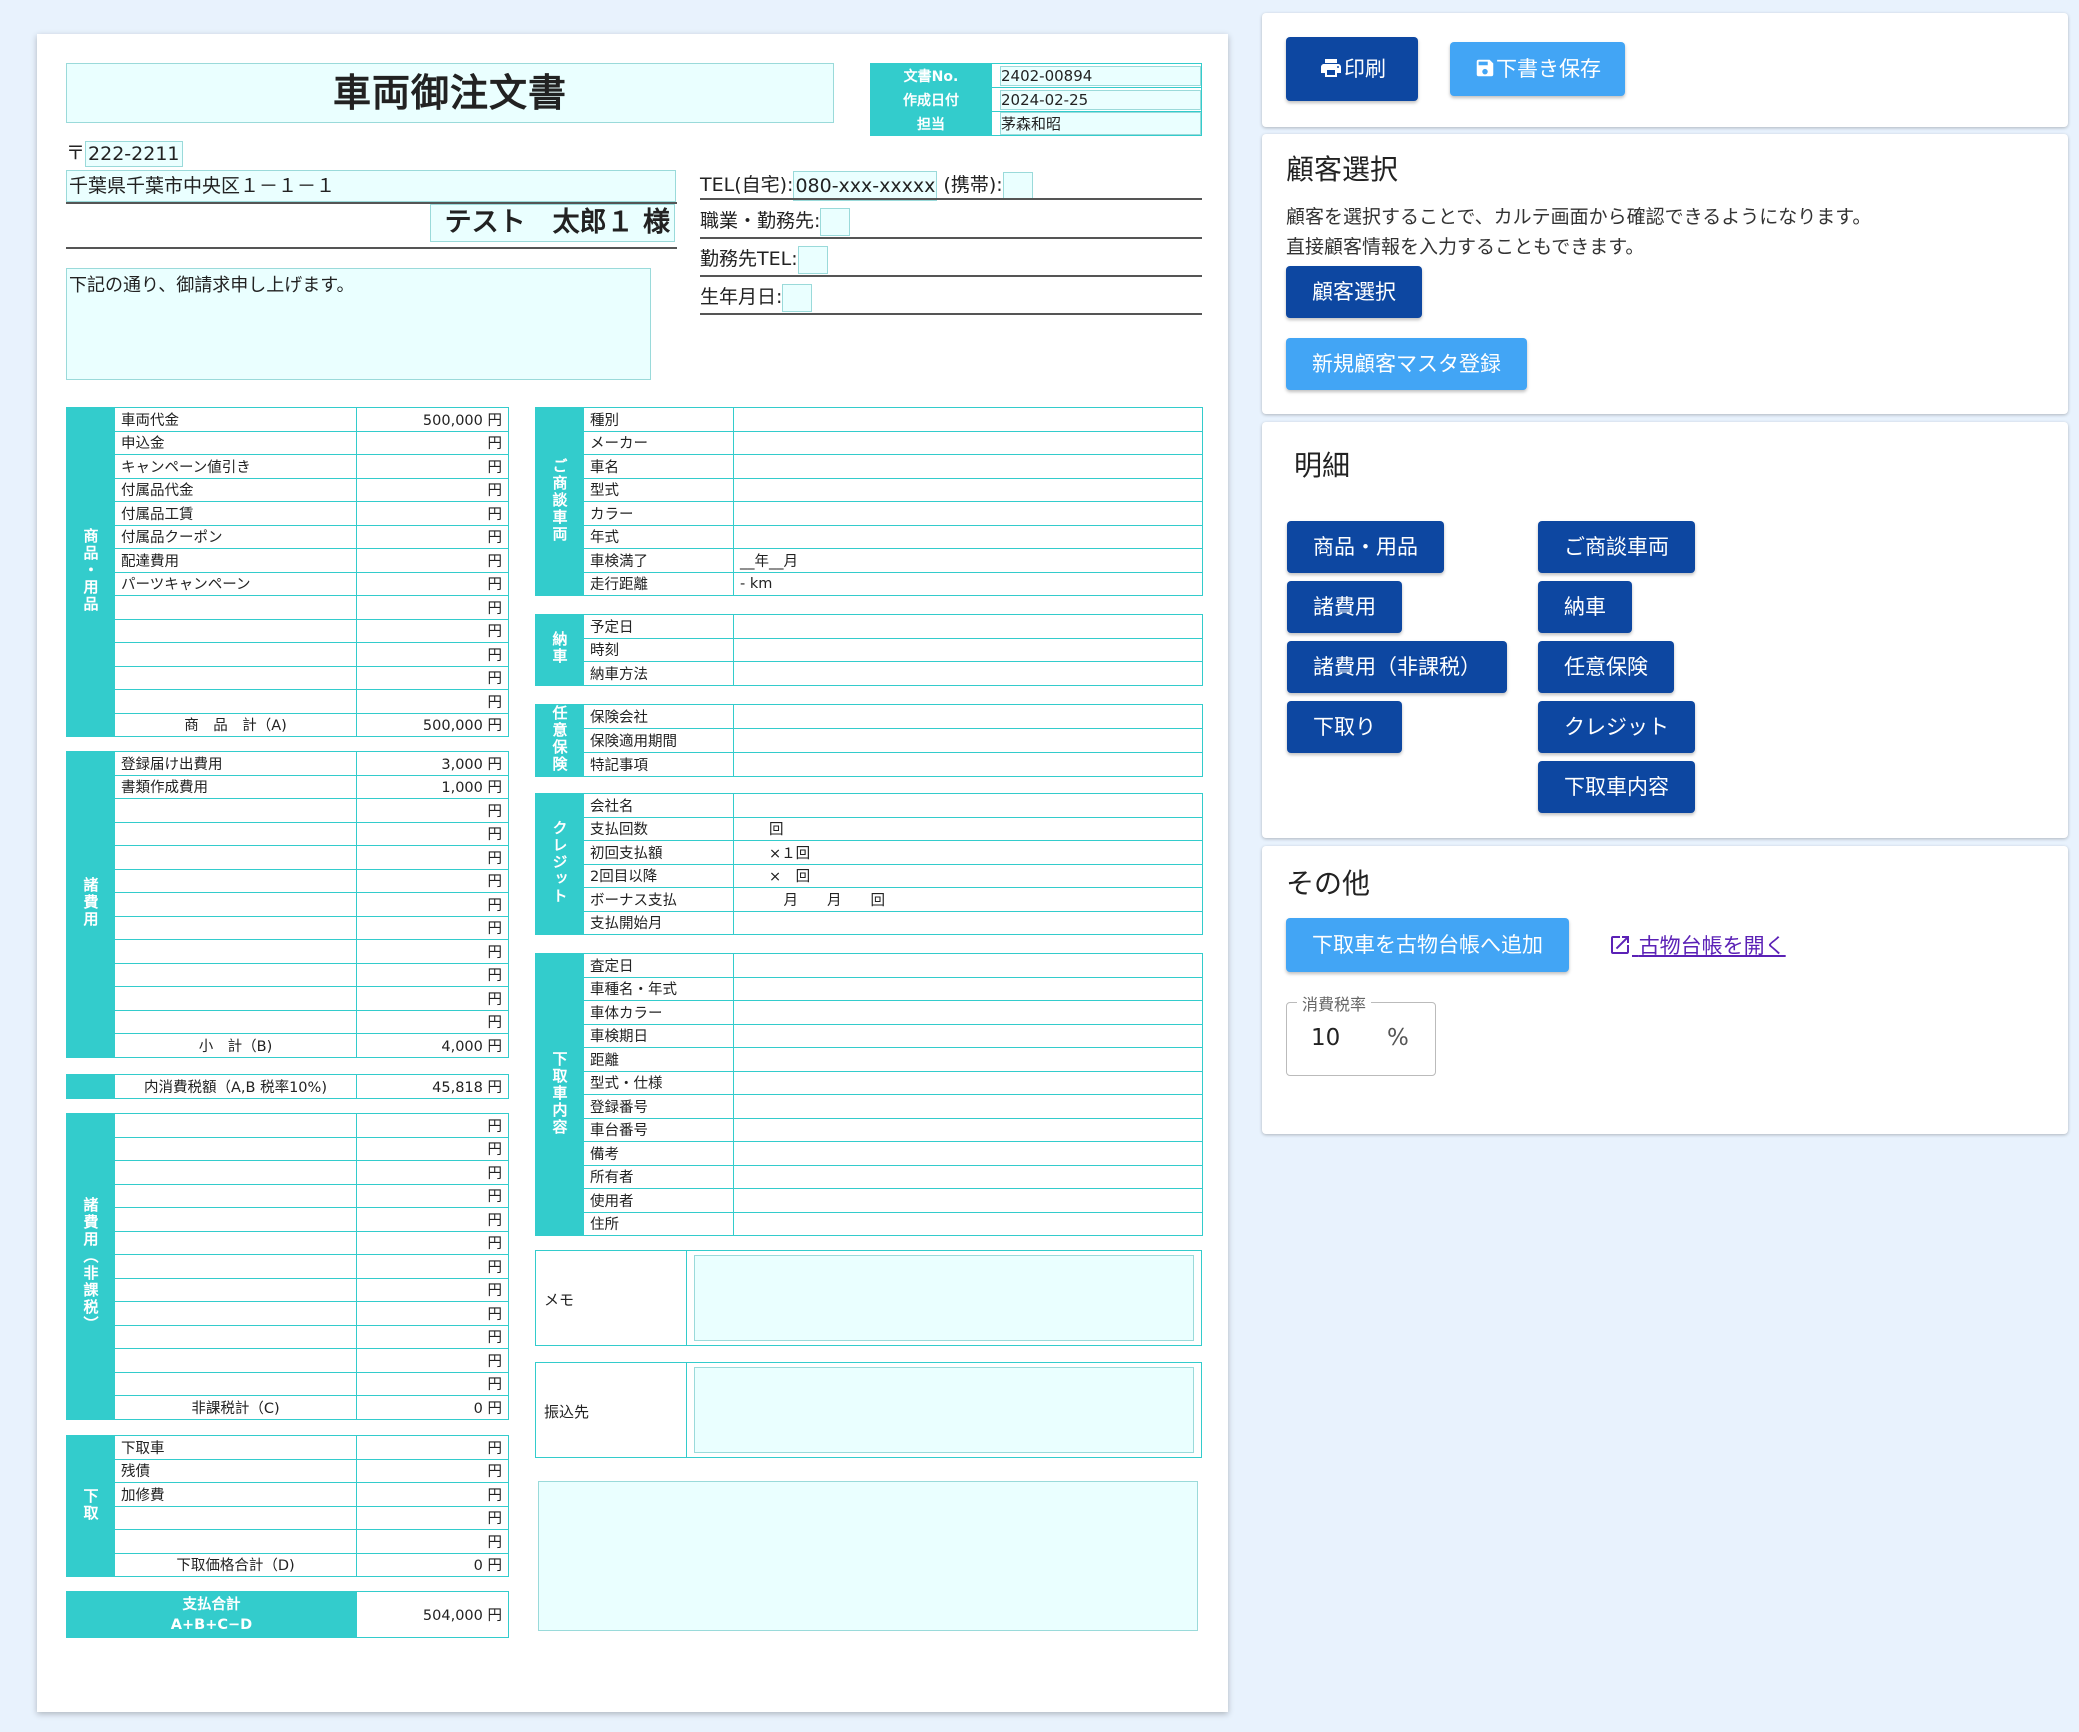 The width and height of the screenshot is (2079, 1732). Describe the element at coordinates (432, 786) in the screenshot. I see `fees-item-amount: 1,000 円` at that location.